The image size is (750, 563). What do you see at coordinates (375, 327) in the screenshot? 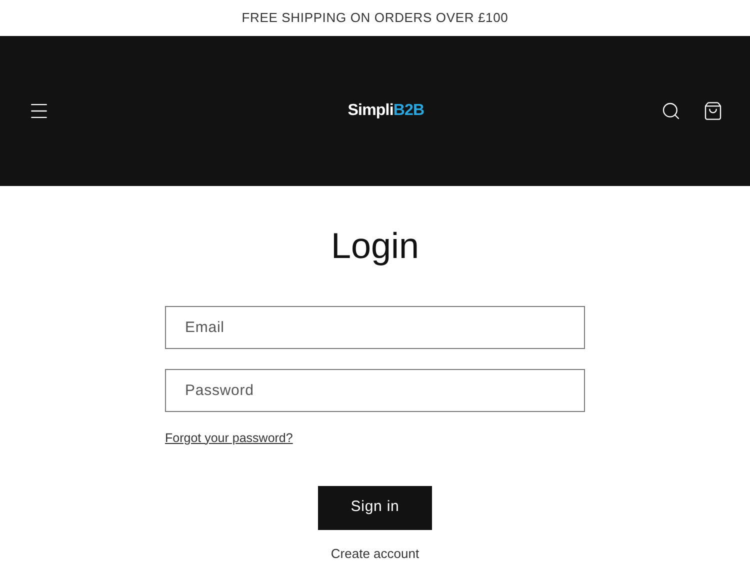
I see `input-field: Email` at bounding box center [375, 327].